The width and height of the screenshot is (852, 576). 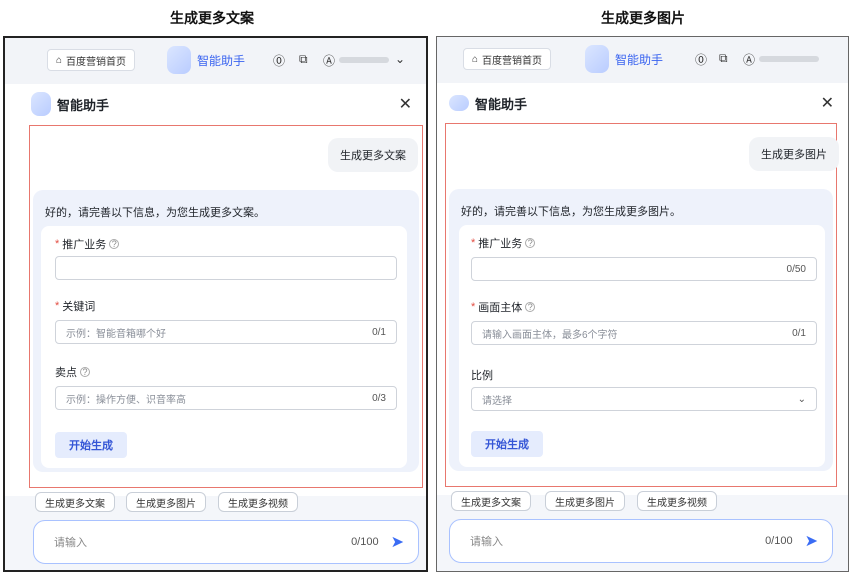 I want to click on field-label-keyword: * 关键词, so click(x=75, y=306).